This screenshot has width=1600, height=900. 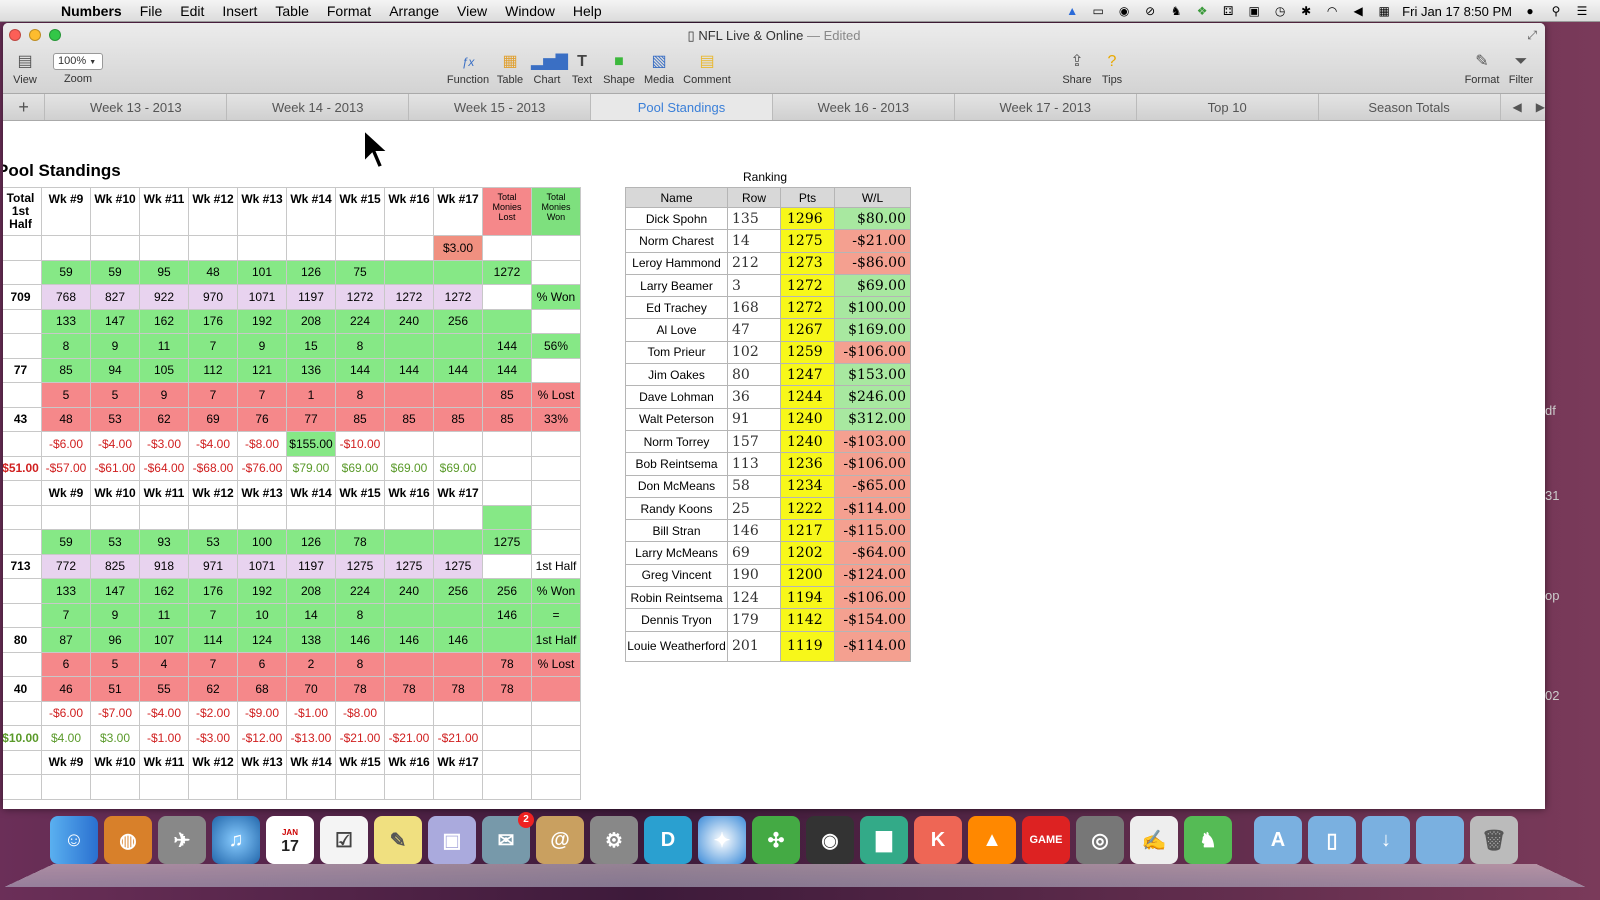 I want to click on pool-cell: -$4.00, so click(x=213, y=444).